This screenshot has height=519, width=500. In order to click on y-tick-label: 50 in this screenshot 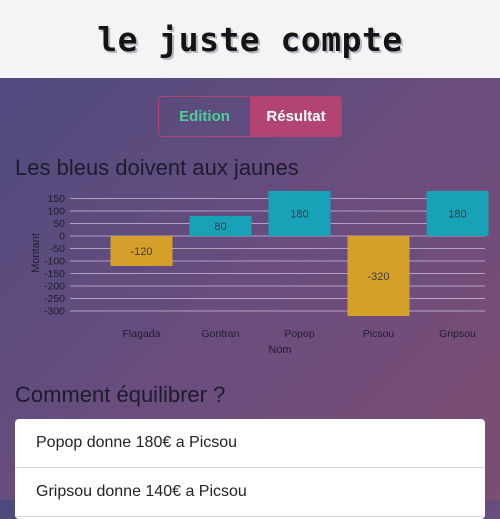, I will do `click(59, 224)`.